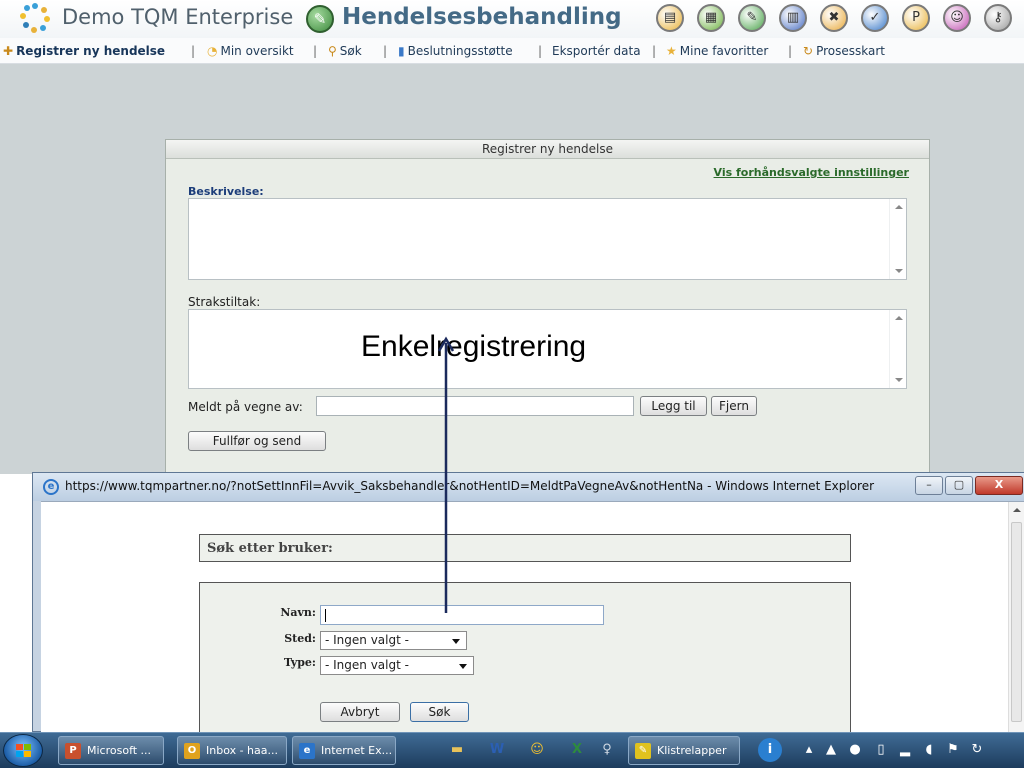  What do you see at coordinates (401, 51) in the screenshot?
I see `chart-icon: ▮` at bounding box center [401, 51].